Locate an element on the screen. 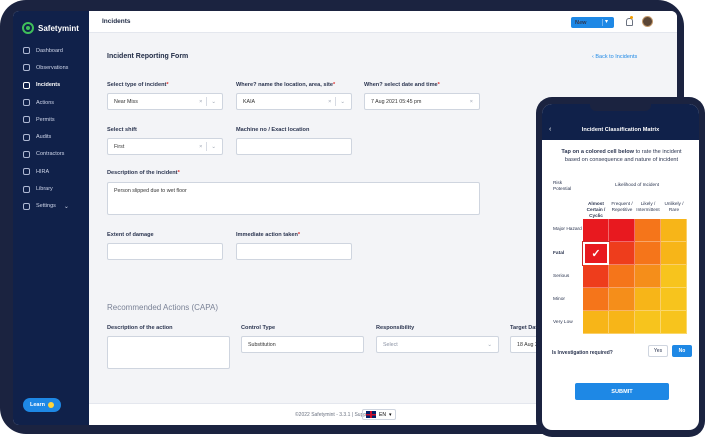 This screenshot has height=437, width=705. learn-button: Learn is located at coordinates (42, 405).